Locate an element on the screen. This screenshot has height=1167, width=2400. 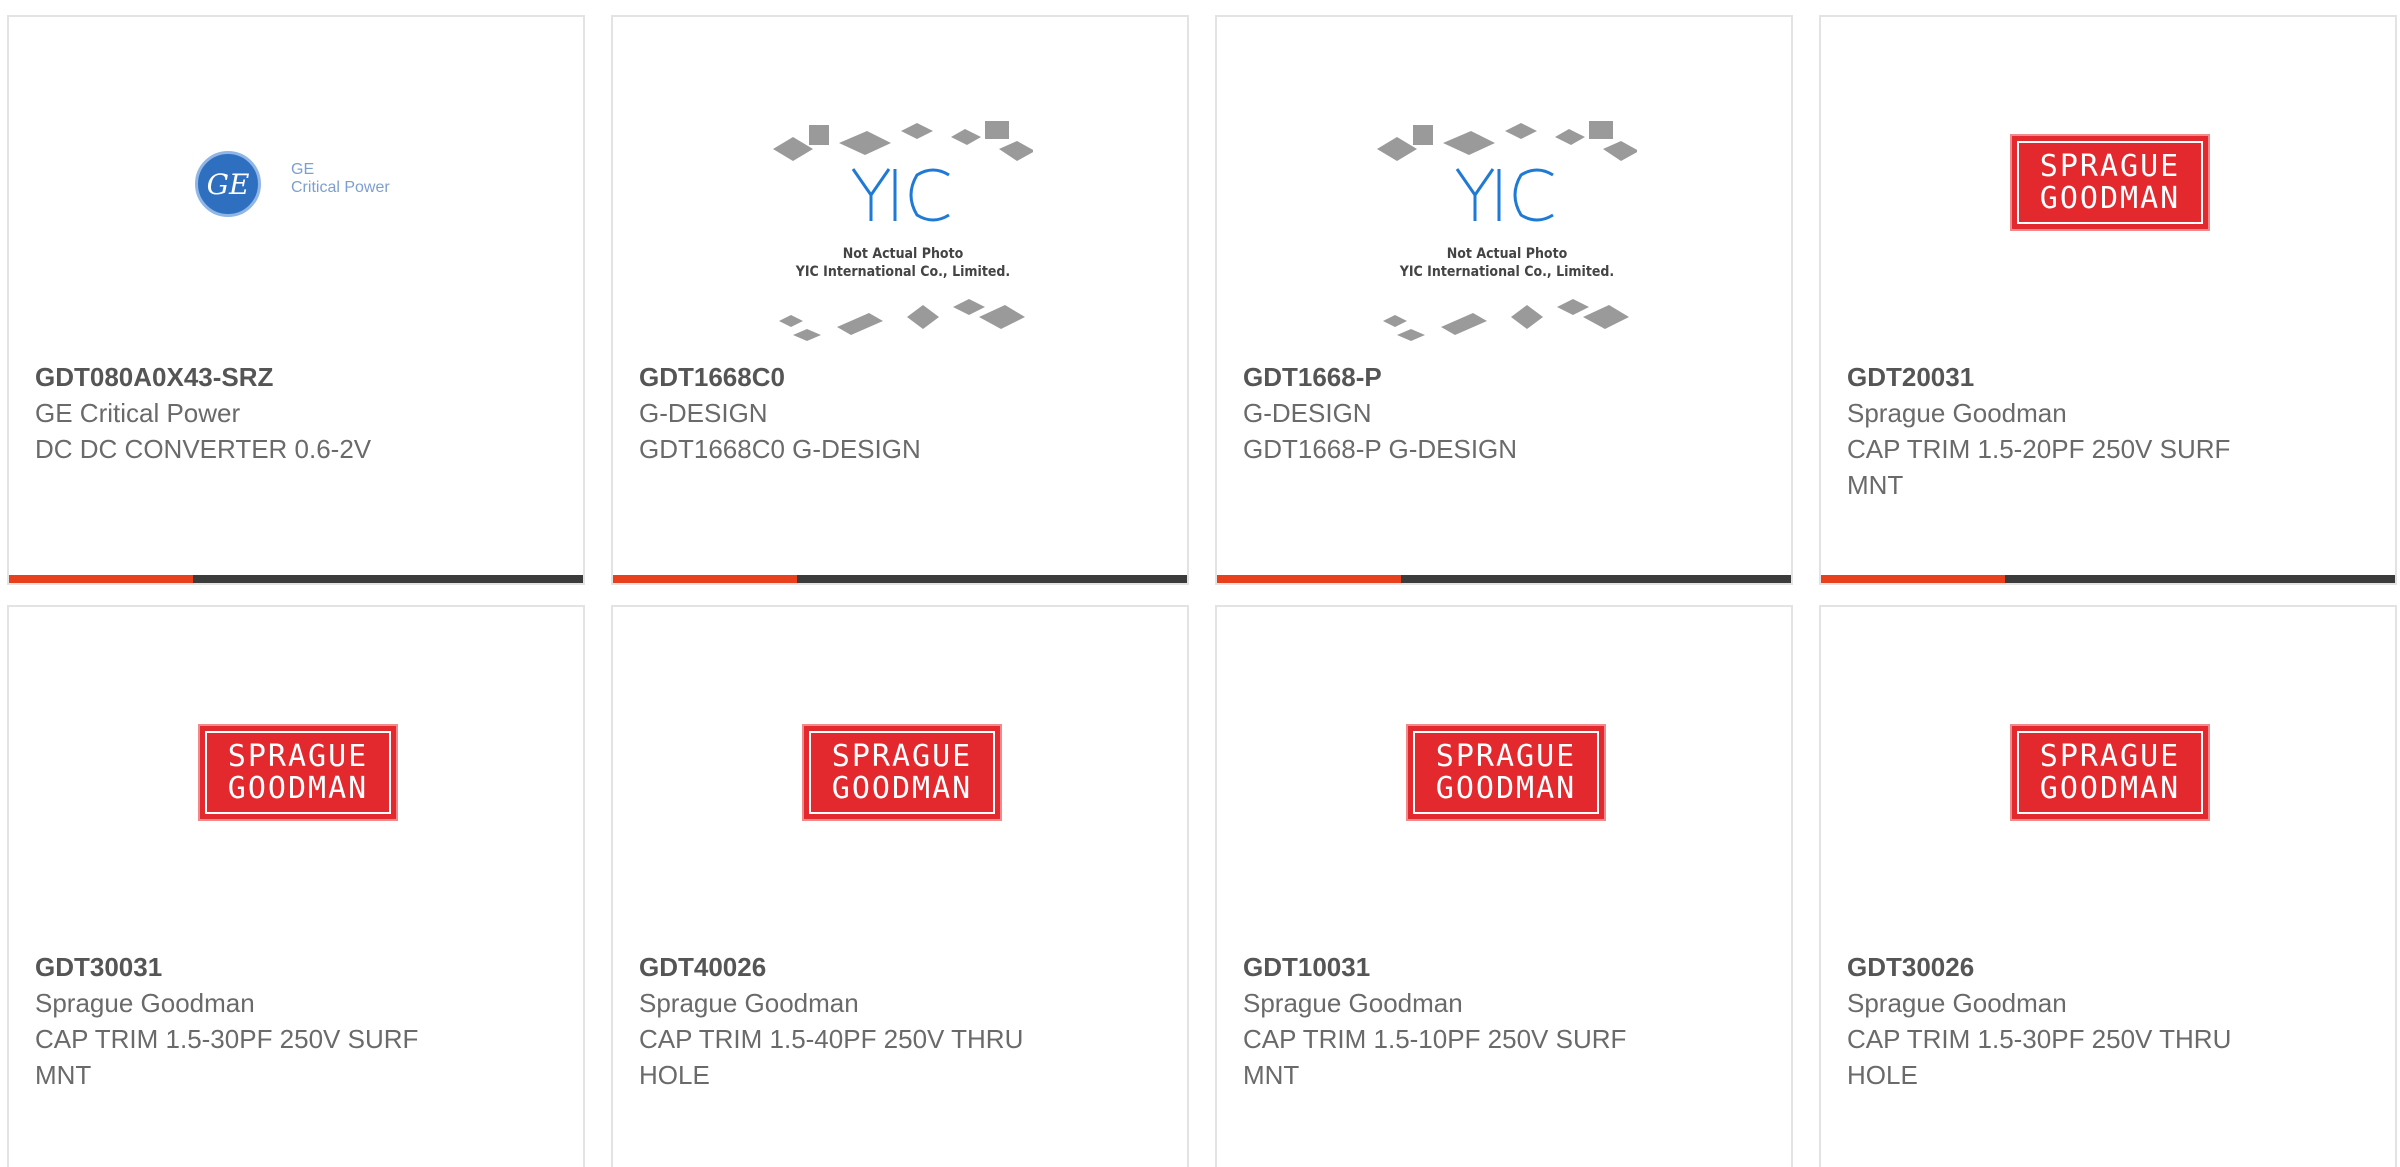
ge-critical-power-logo: GE GE Critical Power is located at coordinates (305, 186).